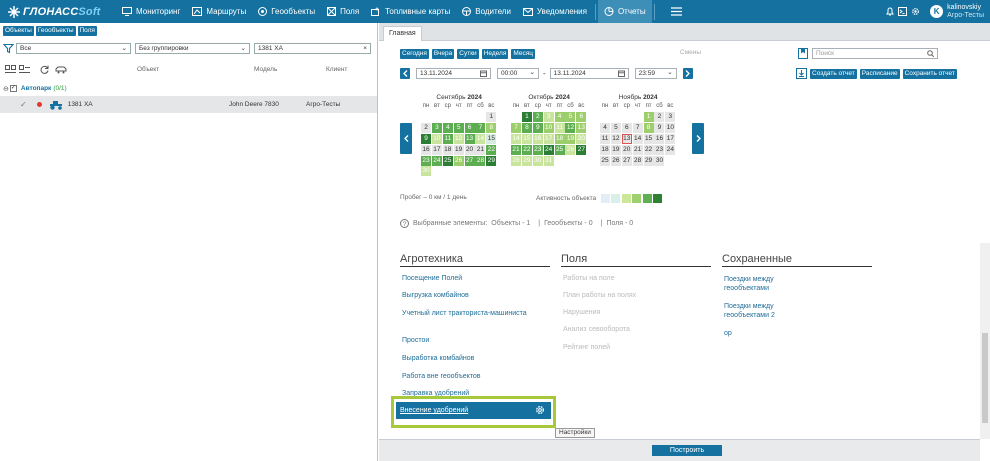  I want to click on scrollbar-thumb, so click(985, 378).